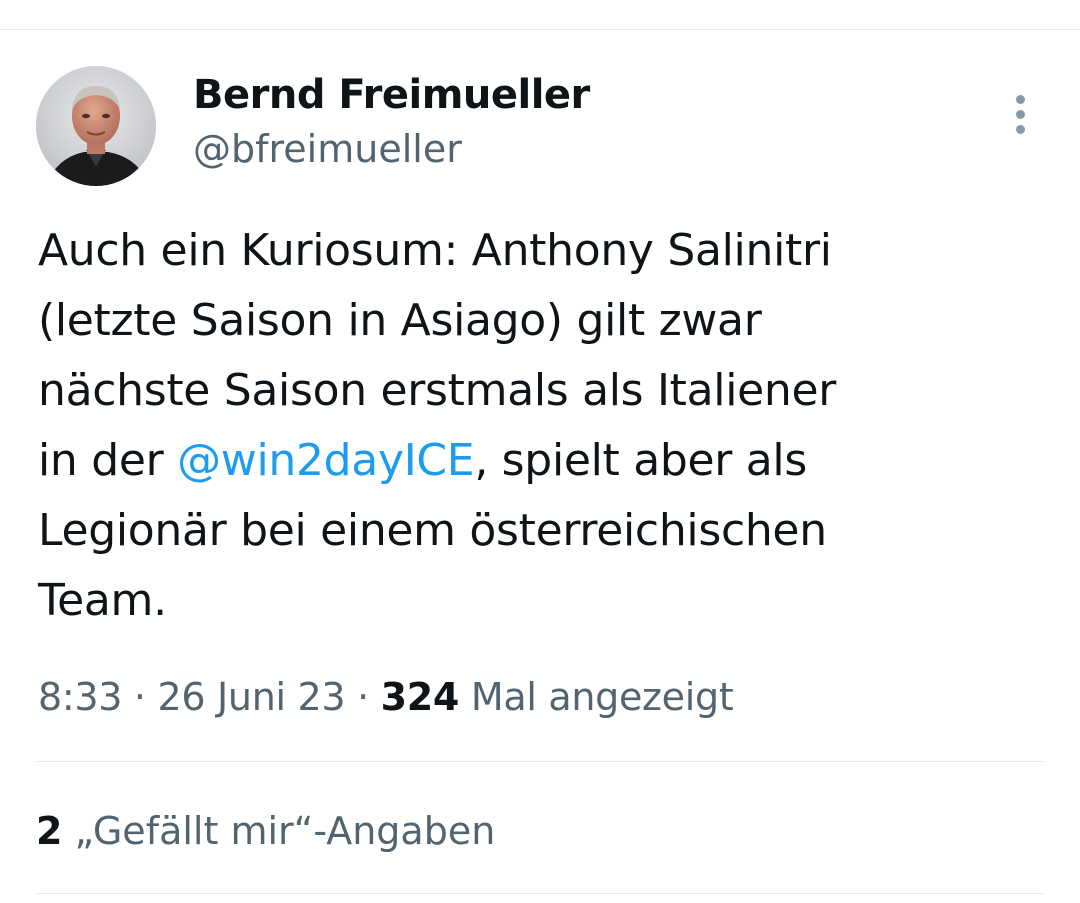 This screenshot has height=903, width=1080. What do you see at coordinates (420, 697) in the screenshot?
I see `views-count: 324` at bounding box center [420, 697].